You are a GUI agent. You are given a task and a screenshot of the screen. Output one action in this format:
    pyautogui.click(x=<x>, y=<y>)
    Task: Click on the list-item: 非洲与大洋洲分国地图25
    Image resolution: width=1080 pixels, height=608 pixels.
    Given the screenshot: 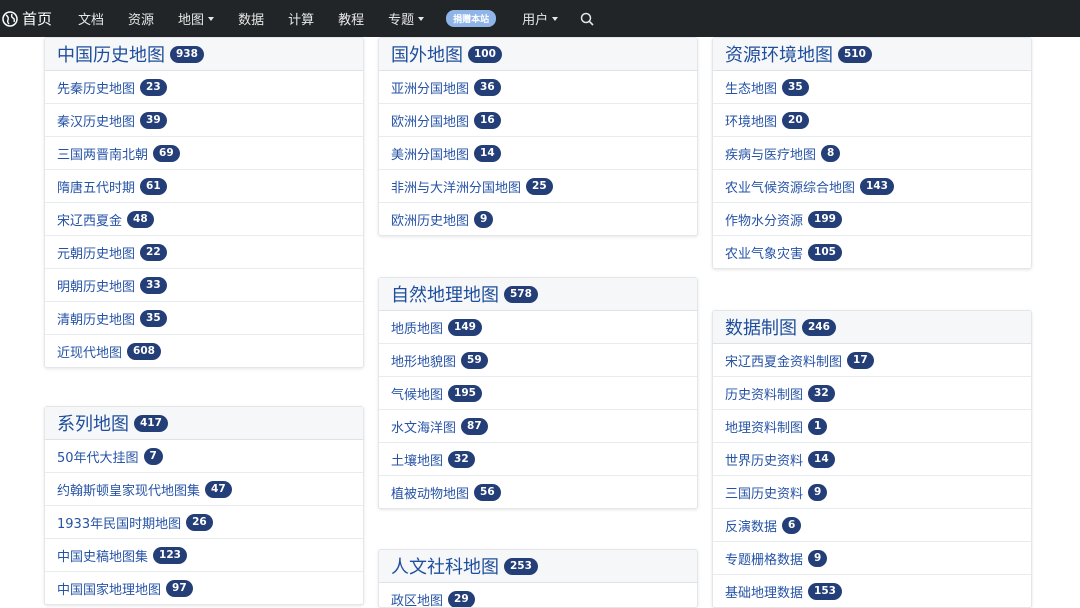 What is the action you would take?
    pyautogui.click(x=538, y=186)
    